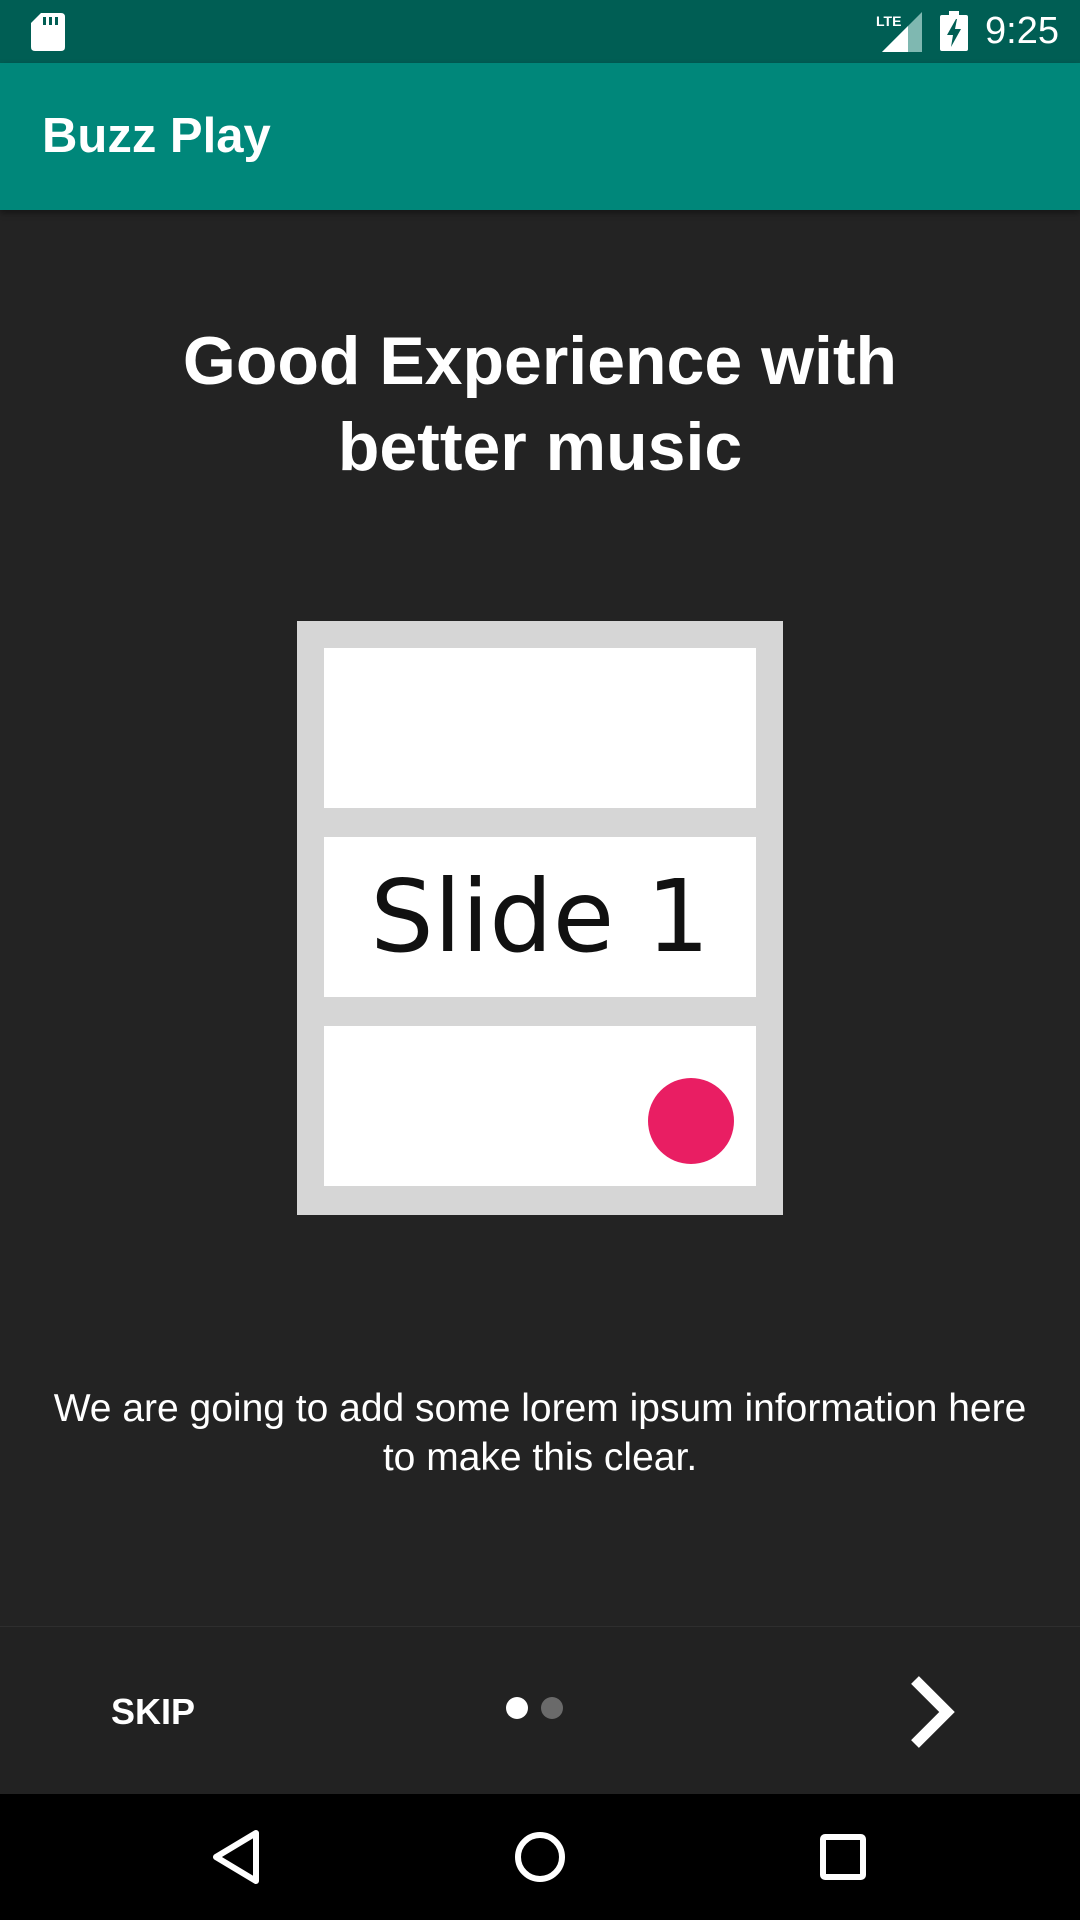  Describe the element at coordinates (691, 1121) in the screenshot. I see `pink-dot-icon` at that location.